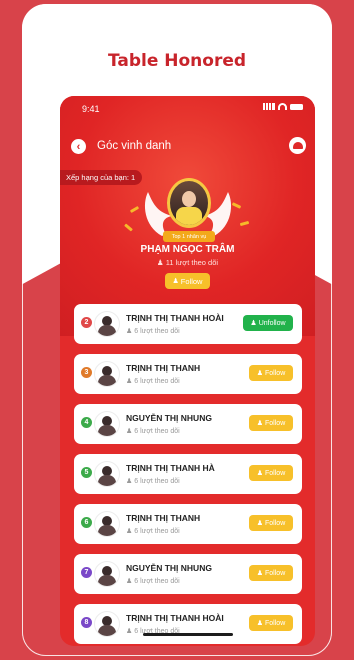  I want to click on winner-followers-count: 11 lượt theo dõi, so click(192, 262).